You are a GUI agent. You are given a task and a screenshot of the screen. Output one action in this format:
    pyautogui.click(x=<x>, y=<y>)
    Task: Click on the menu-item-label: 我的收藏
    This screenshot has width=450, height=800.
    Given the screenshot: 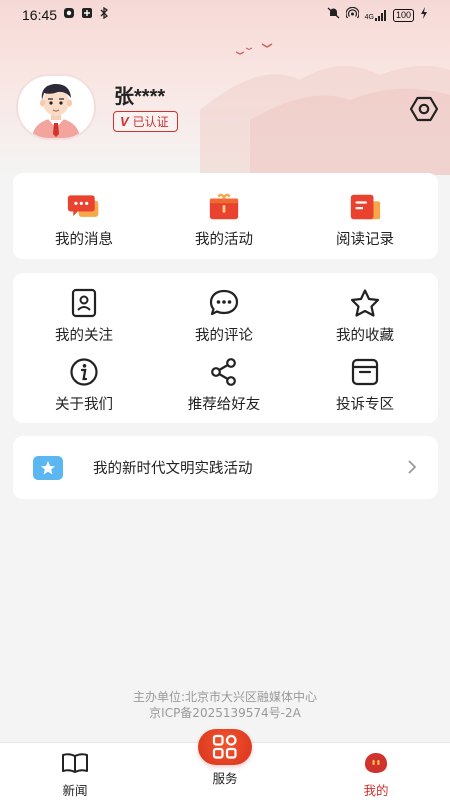 What is the action you would take?
    pyautogui.click(x=365, y=336)
    